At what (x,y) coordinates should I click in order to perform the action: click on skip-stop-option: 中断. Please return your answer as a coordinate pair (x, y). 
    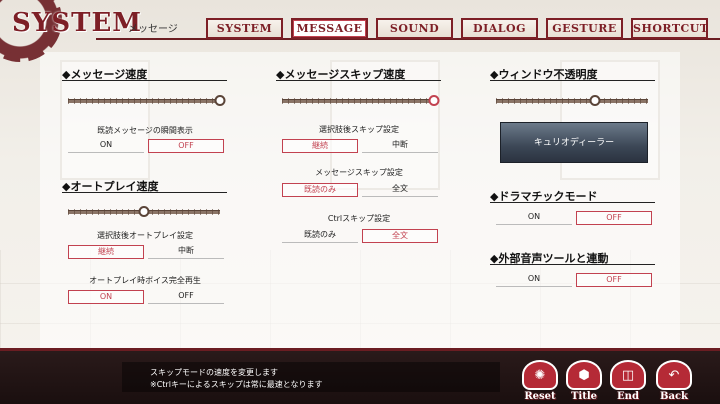
    Looking at the image, I should click on (400, 146).